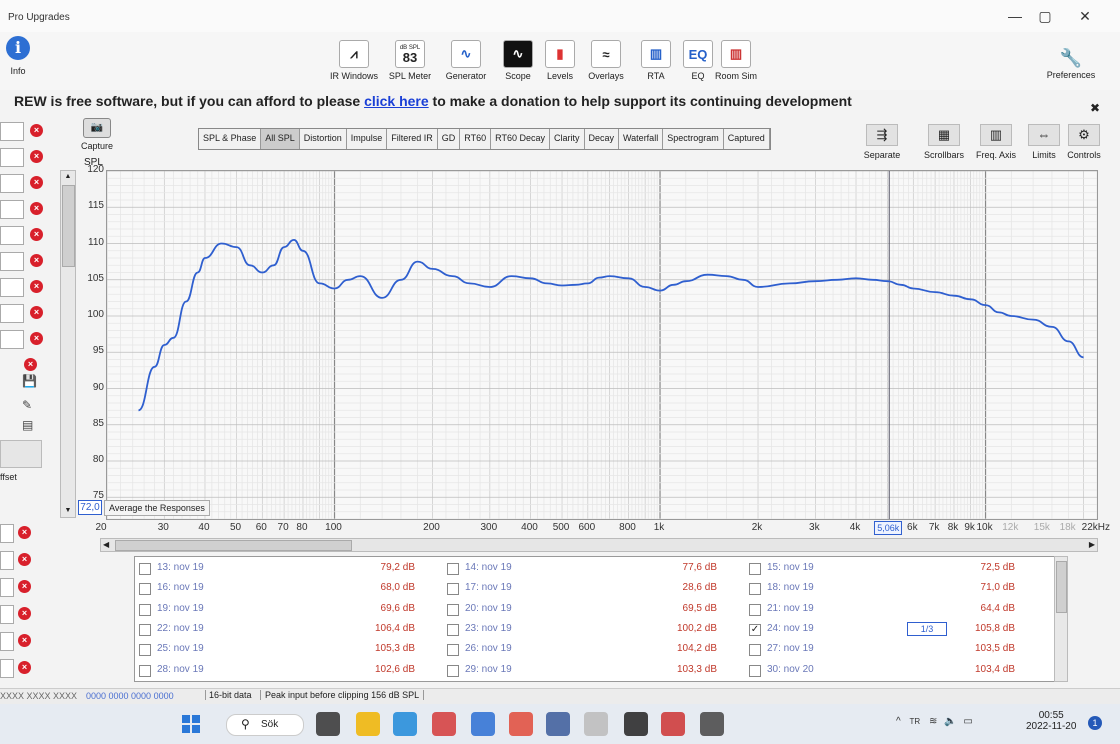 The height and width of the screenshot is (744, 1120). Describe the element at coordinates (673, 724) in the screenshot. I see `rew-spl-icon` at that location.